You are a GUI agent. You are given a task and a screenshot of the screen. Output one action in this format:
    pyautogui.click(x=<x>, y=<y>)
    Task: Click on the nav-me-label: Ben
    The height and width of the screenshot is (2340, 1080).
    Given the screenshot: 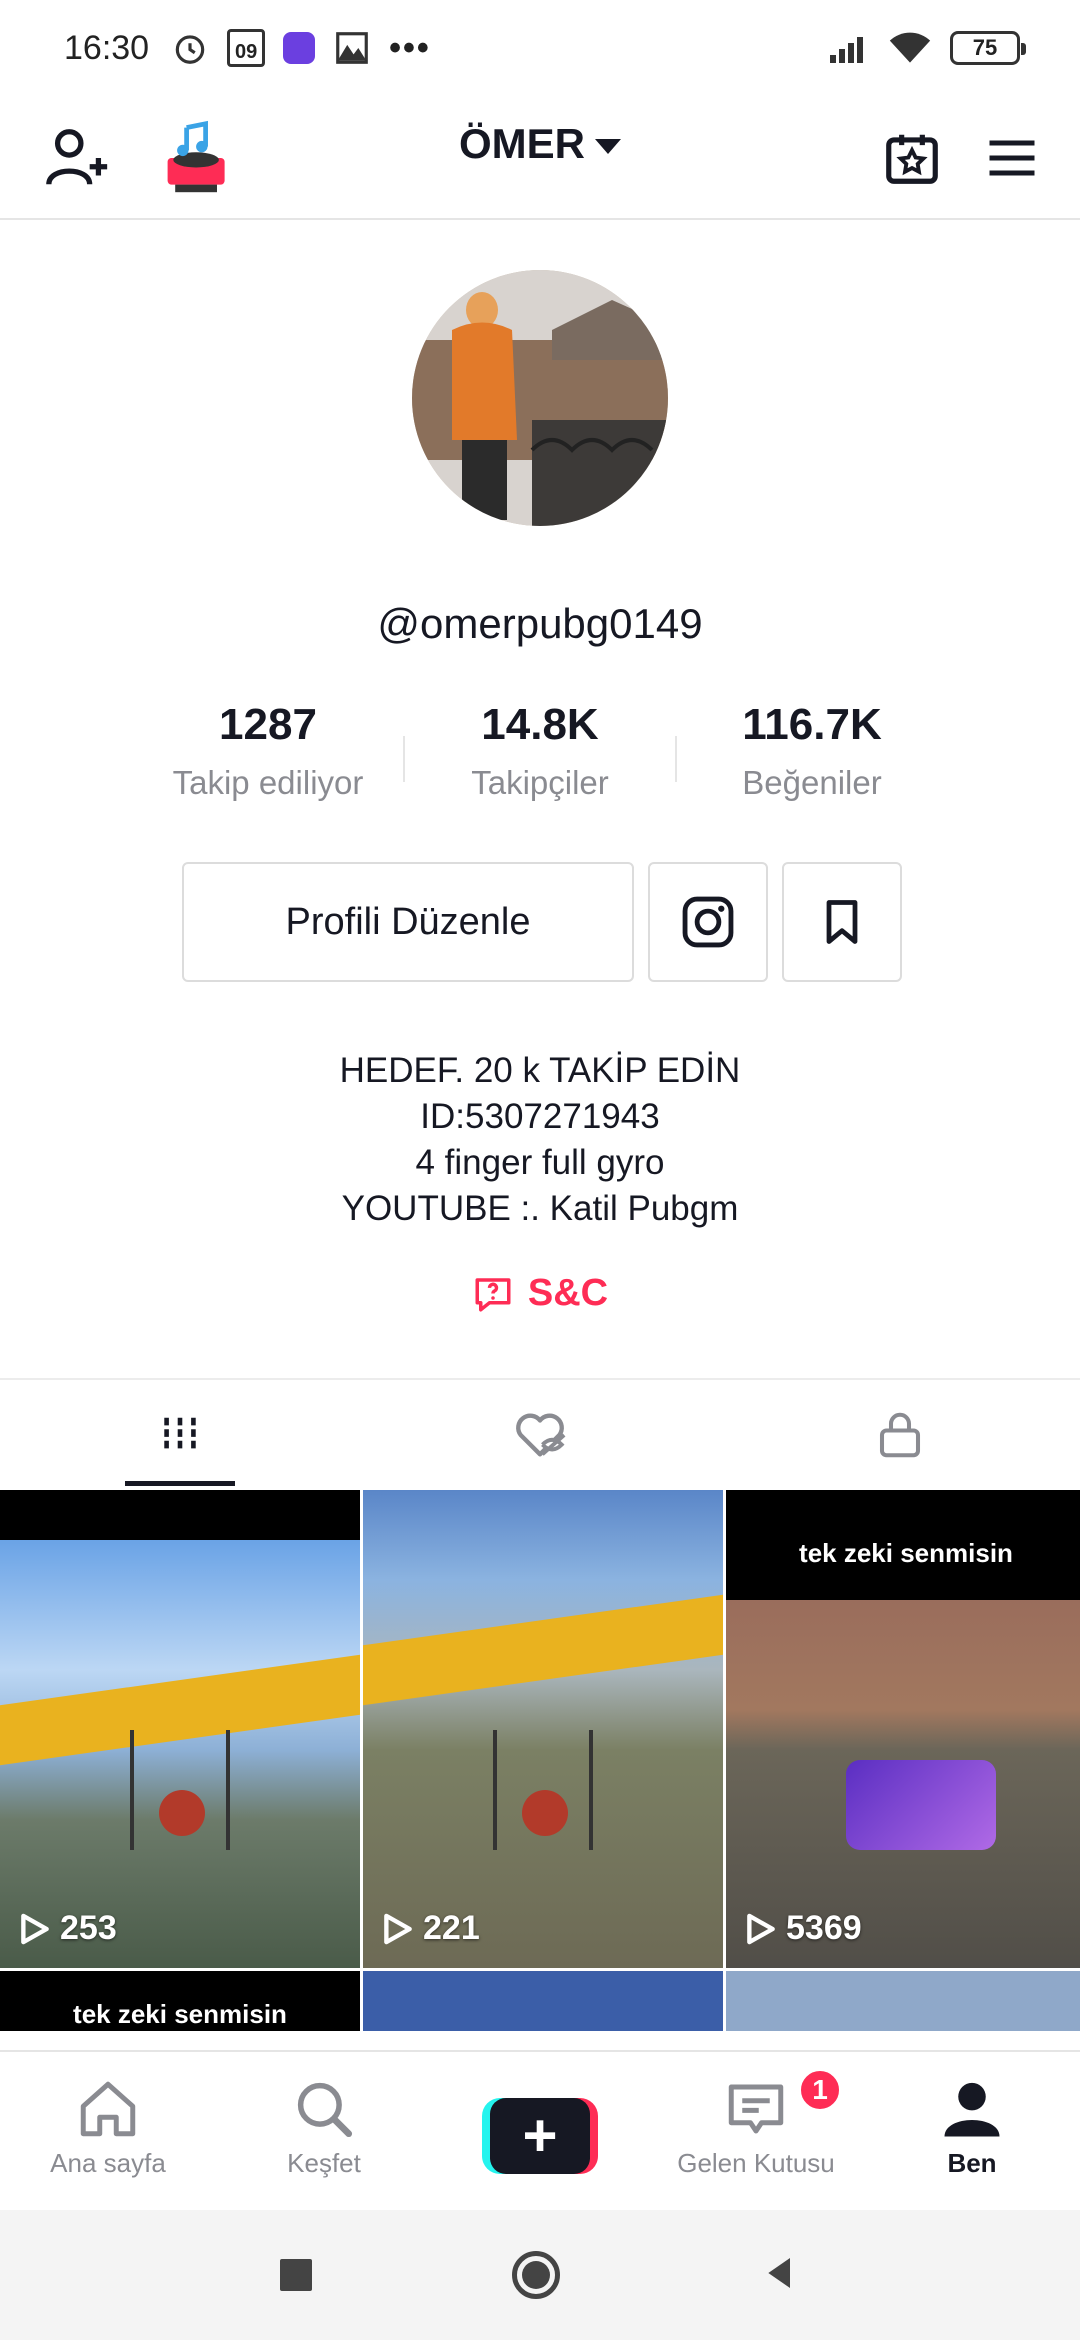 What is the action you would take?
    pyautogui.click(x=972, y=2163)
    